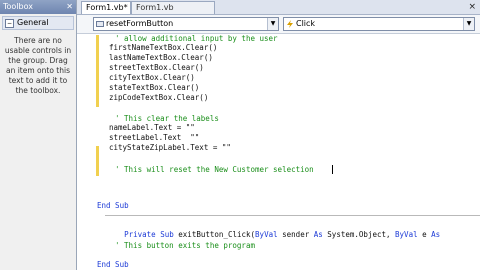  Describe the element at coordinates (152, 77) in the screenshot. I see `code-line: cityTextBox.Clear()` at that location.